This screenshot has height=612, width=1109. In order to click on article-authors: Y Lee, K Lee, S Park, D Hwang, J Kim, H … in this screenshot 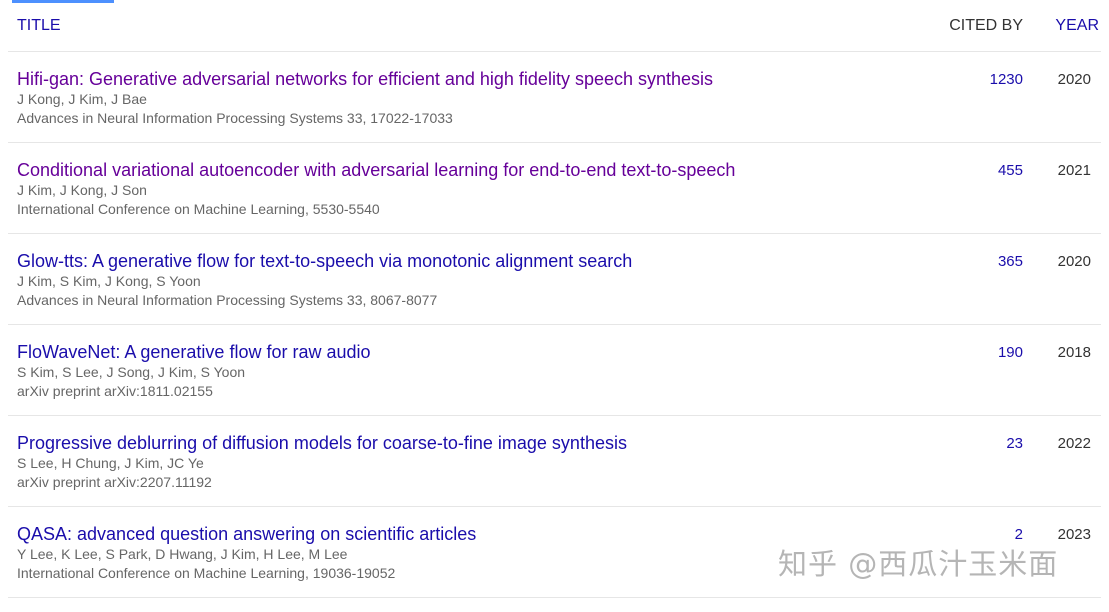, I will do `click(182, 554)`.